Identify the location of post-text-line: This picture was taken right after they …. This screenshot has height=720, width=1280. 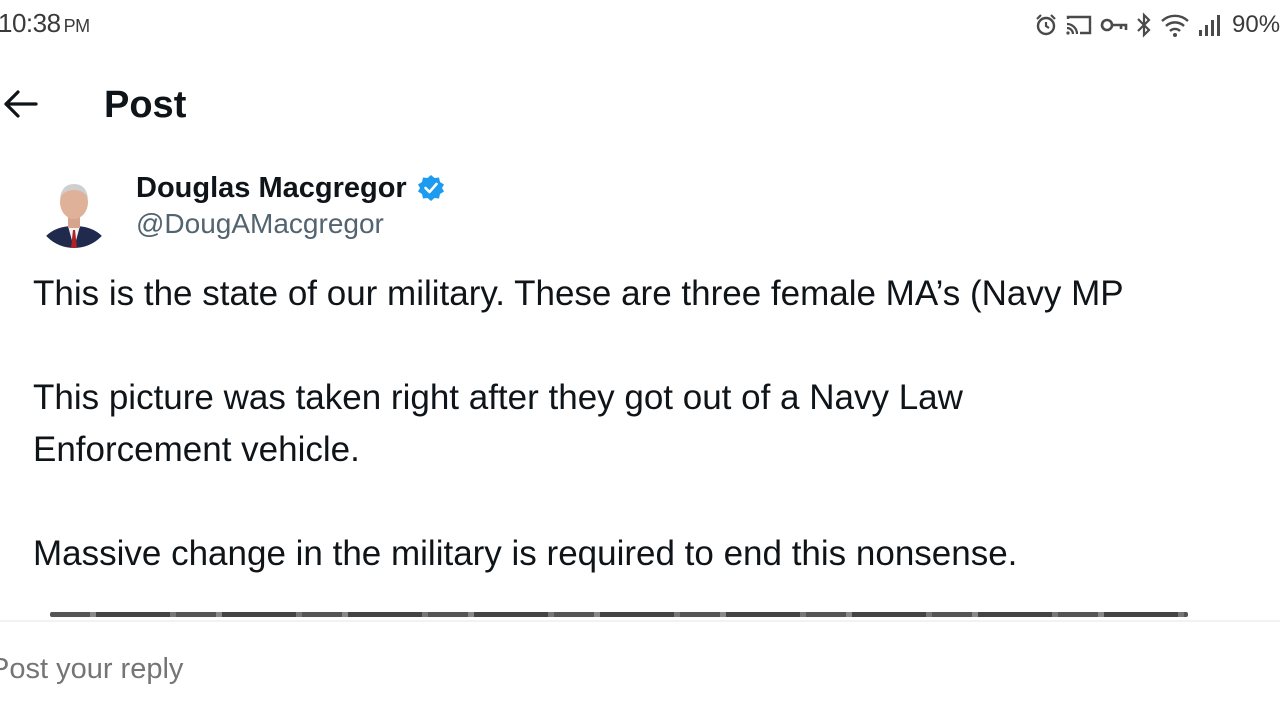
(498, 397).